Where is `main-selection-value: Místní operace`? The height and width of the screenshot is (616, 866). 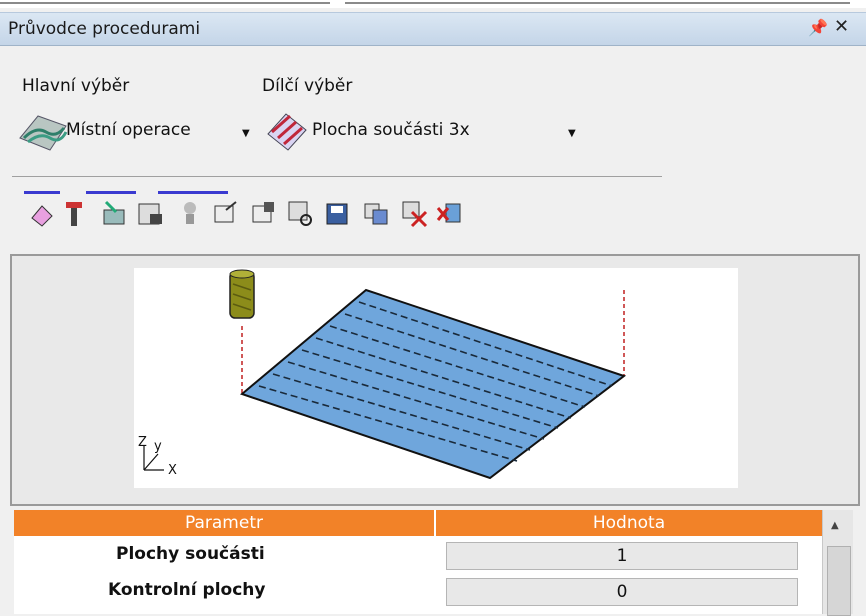 main-selection-value: Místní operace is located at coordinates (128, 130).